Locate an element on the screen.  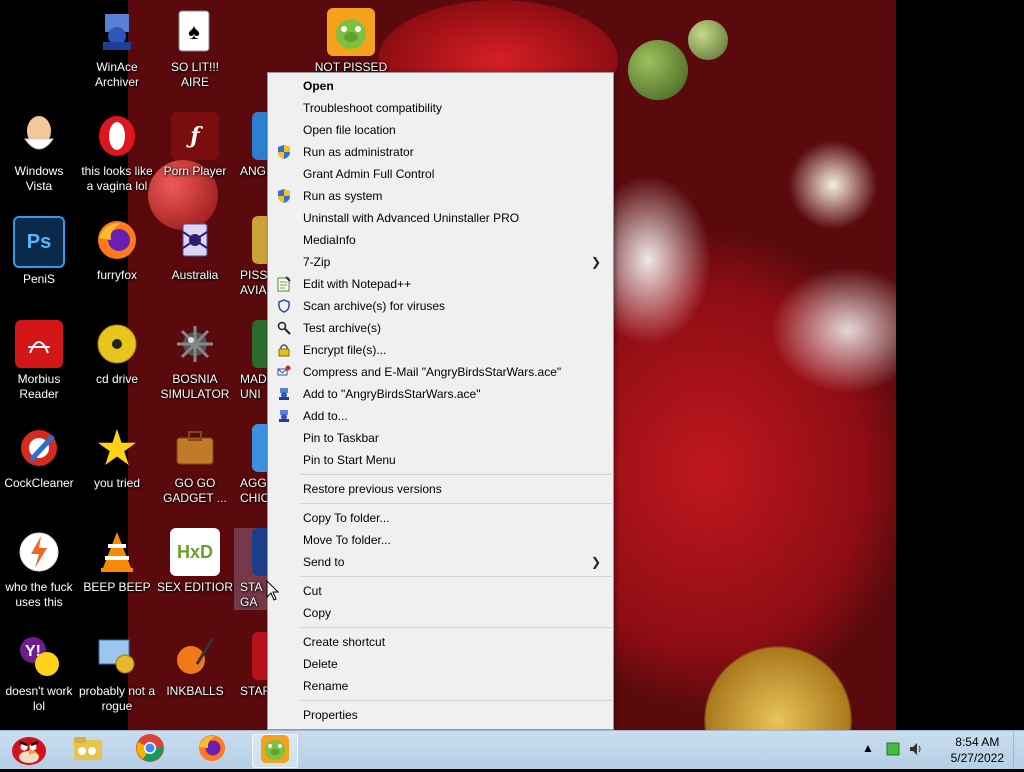
ccleaner-icon is located at coordinates (39, 448).